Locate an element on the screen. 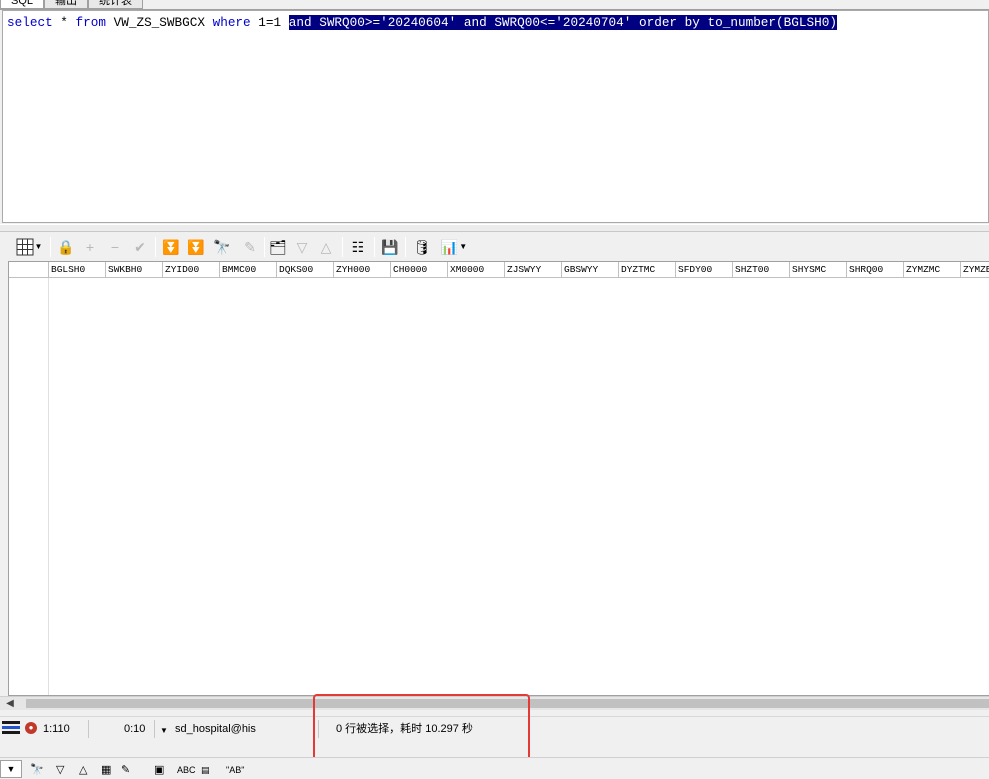 This screenshot has width=989, height=779. check-icon: ✔ is located at coordinates (140, 247).